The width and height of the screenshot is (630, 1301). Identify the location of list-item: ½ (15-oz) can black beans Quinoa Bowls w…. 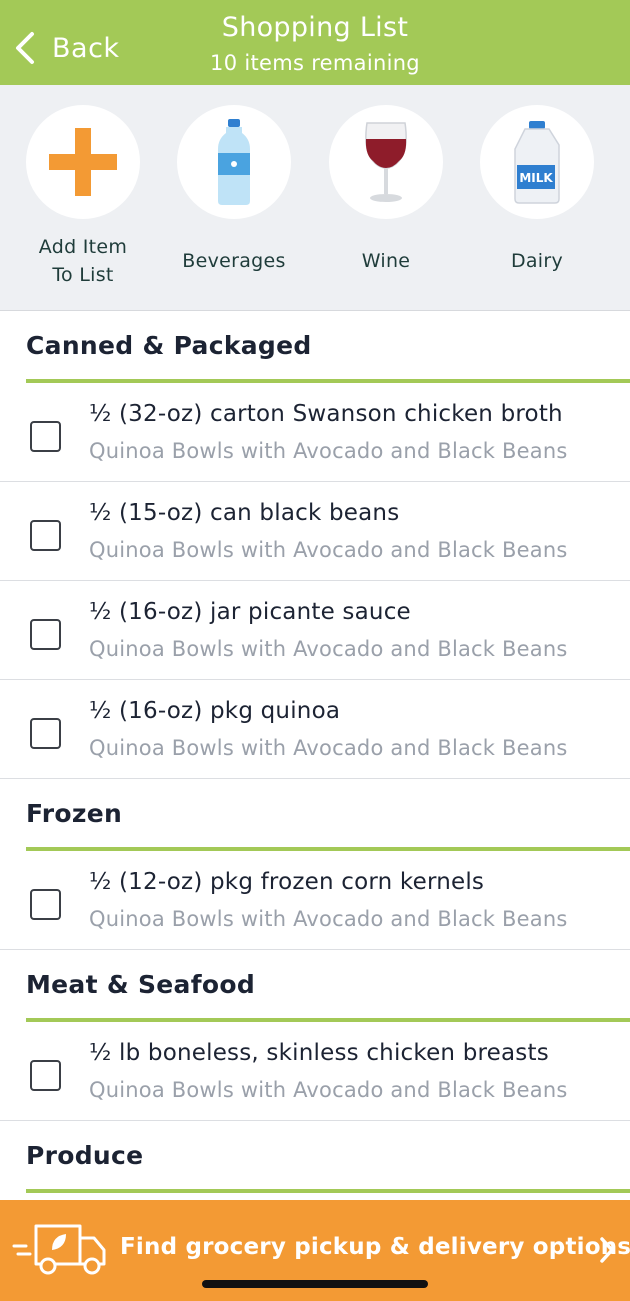
(315, 531).